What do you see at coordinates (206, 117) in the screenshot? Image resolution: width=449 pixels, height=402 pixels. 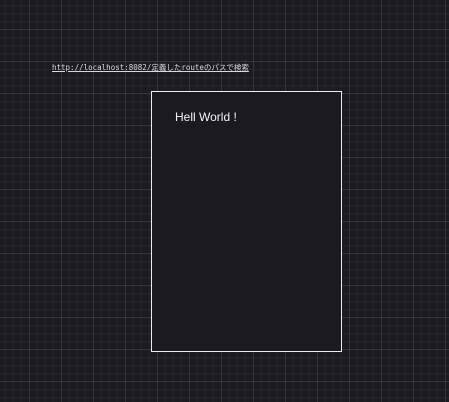 I see `hello-world-text: Hell World !` at bounding box center [206, 117].